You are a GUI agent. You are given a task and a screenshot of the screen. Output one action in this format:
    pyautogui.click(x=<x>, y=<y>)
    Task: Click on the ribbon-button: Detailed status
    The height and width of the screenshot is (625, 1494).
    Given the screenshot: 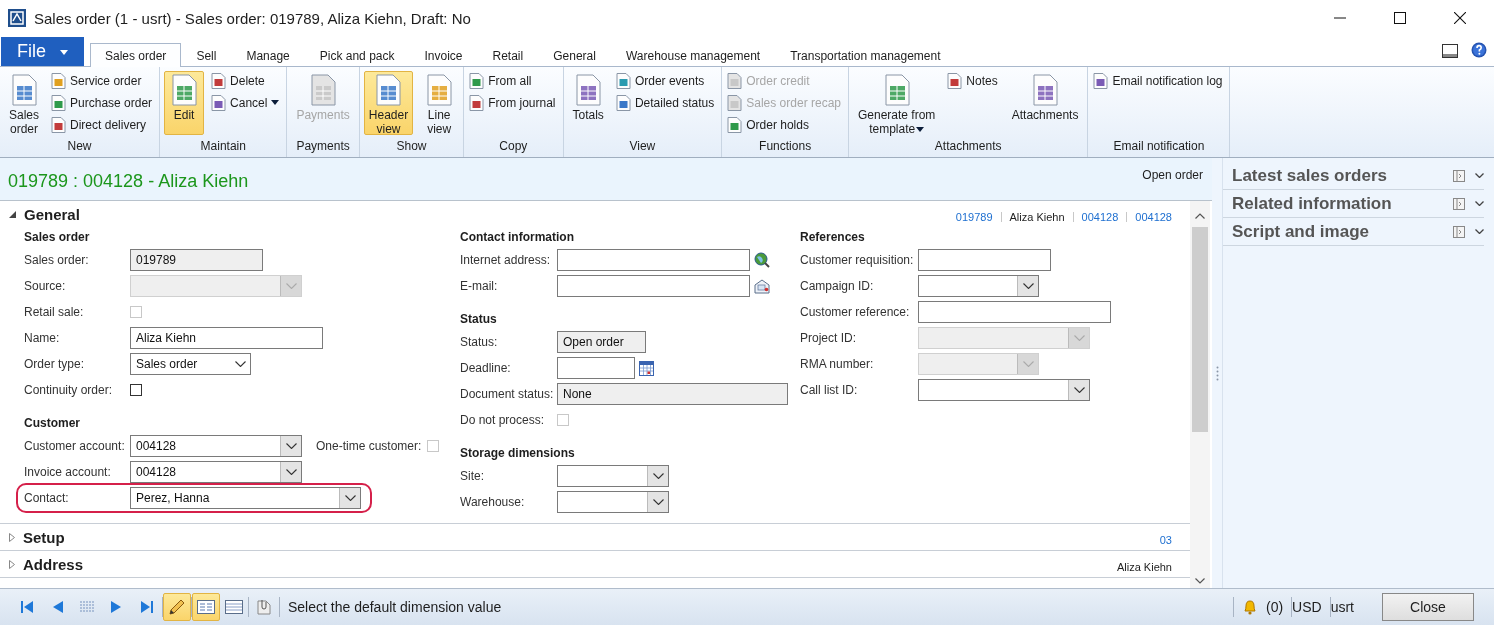 What is the action you would take?
    pyautogui.click(x=666, y=102)
    